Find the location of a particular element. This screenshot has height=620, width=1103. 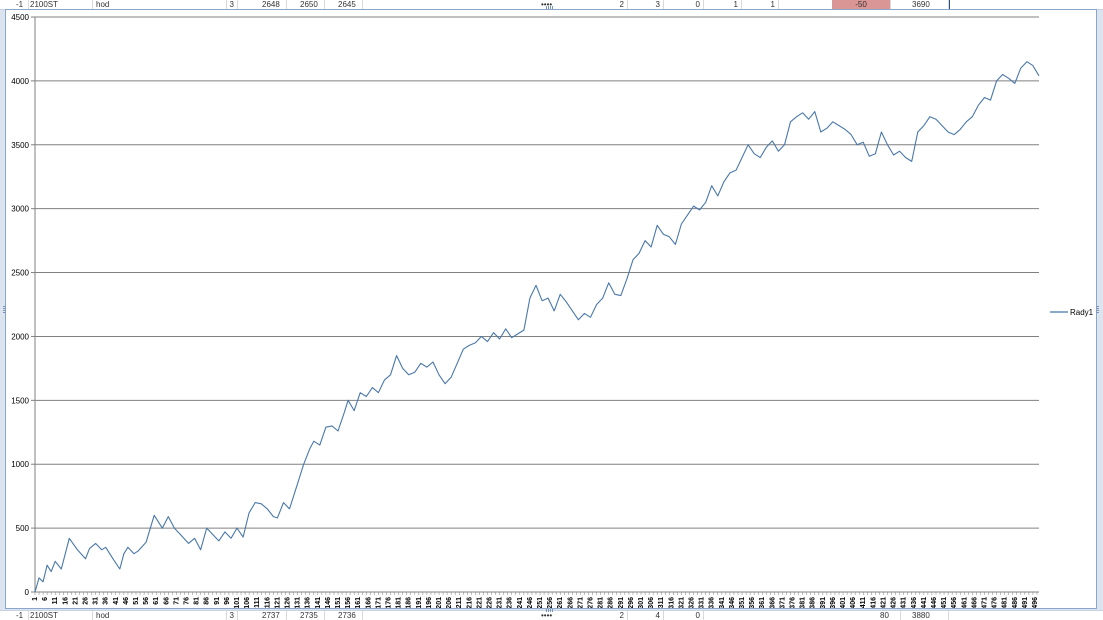

y-tick-label: 4000 is located at coordinates (20, 81).